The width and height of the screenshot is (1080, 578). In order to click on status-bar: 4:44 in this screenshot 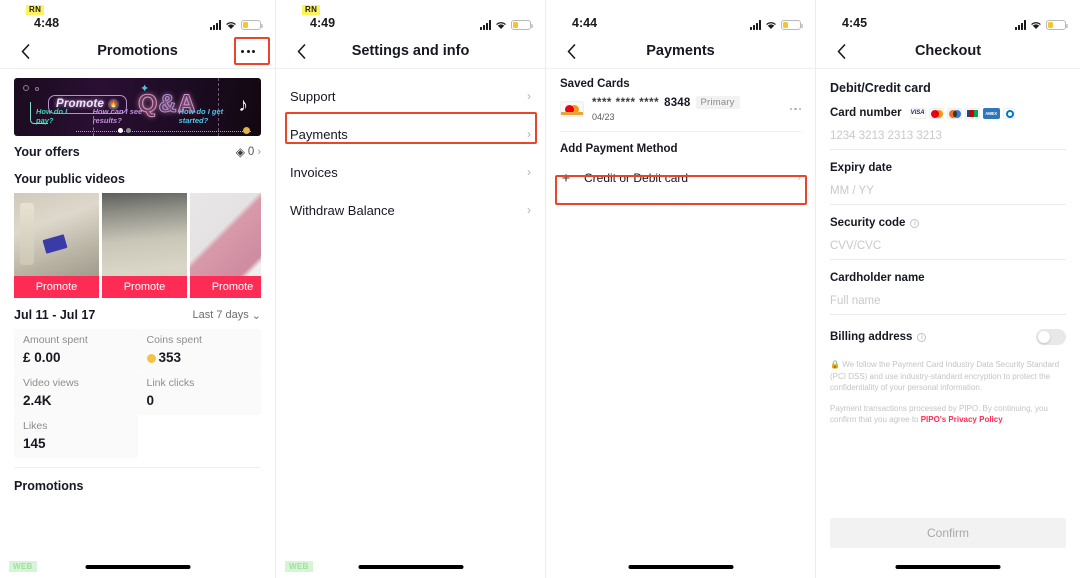, I will do `click(680, 17)`.